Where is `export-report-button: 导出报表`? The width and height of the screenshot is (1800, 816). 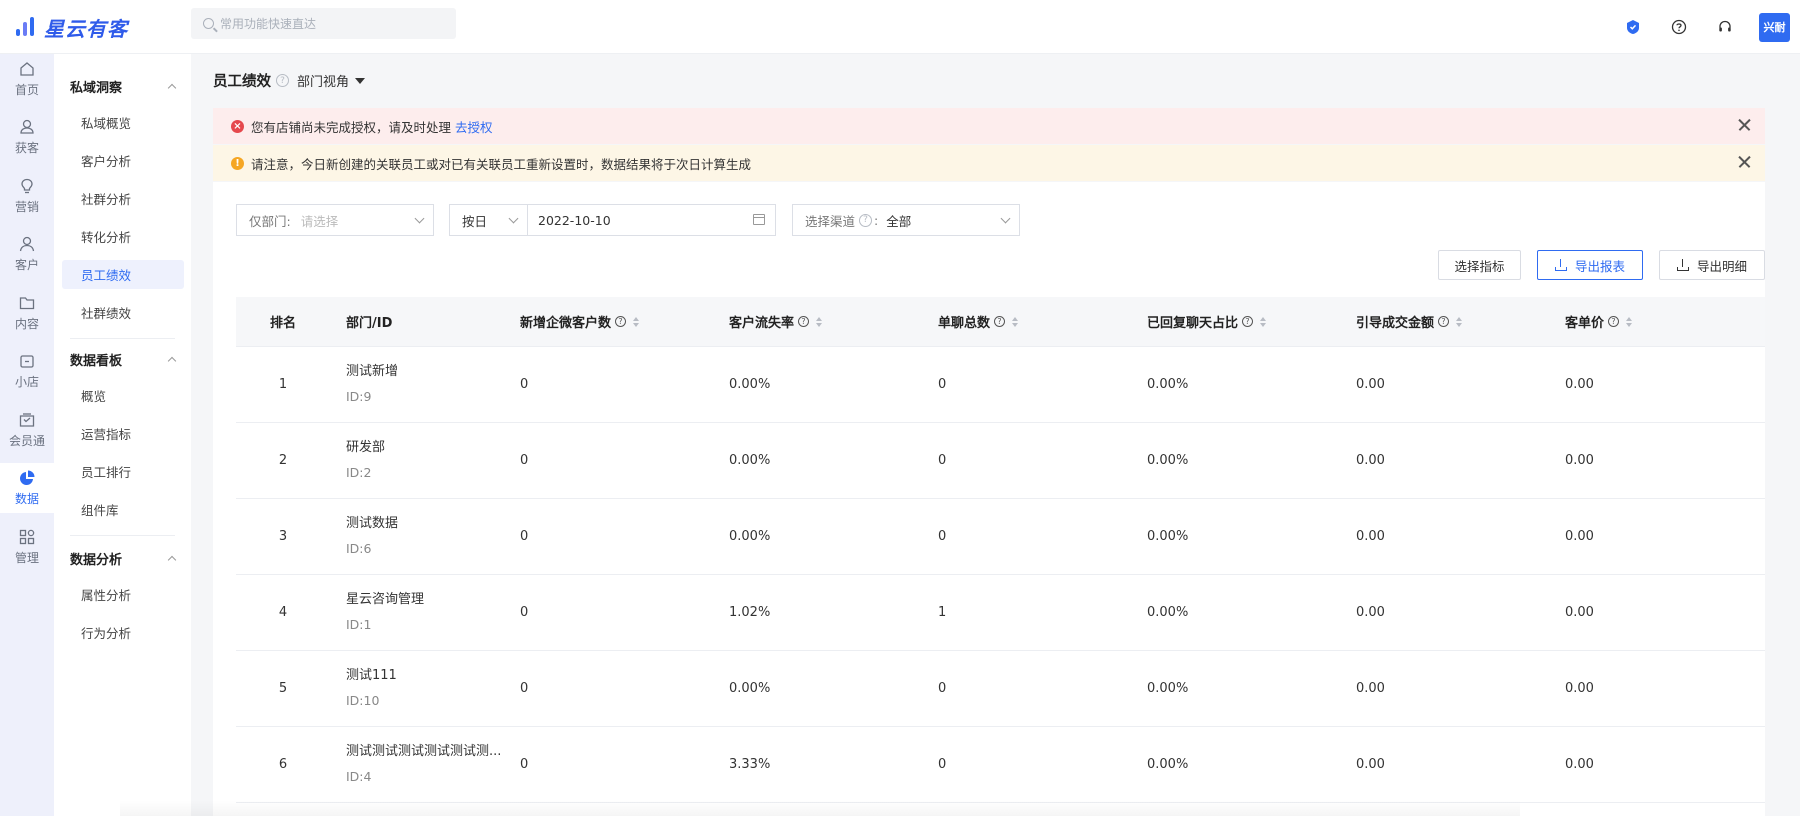 export-report-button: 导出报表 is located at coordinates (1590, 265).